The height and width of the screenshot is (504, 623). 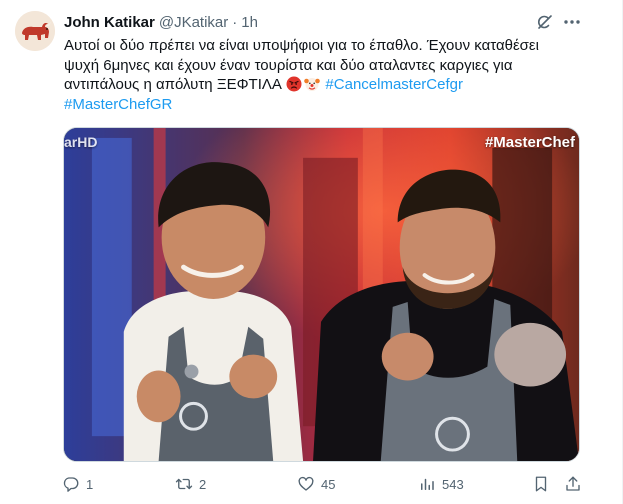 I want to click on timestamp: 1h, so click(x=249, y=22).